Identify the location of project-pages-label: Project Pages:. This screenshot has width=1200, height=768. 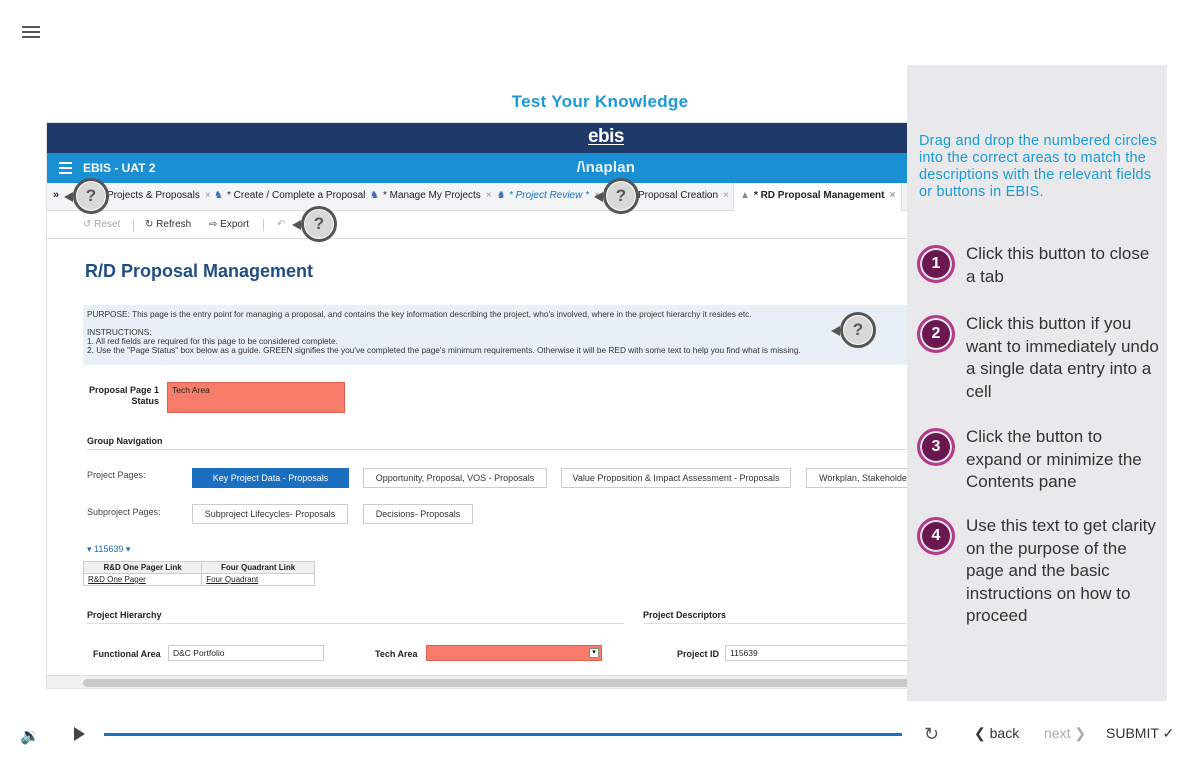
(116, 475).